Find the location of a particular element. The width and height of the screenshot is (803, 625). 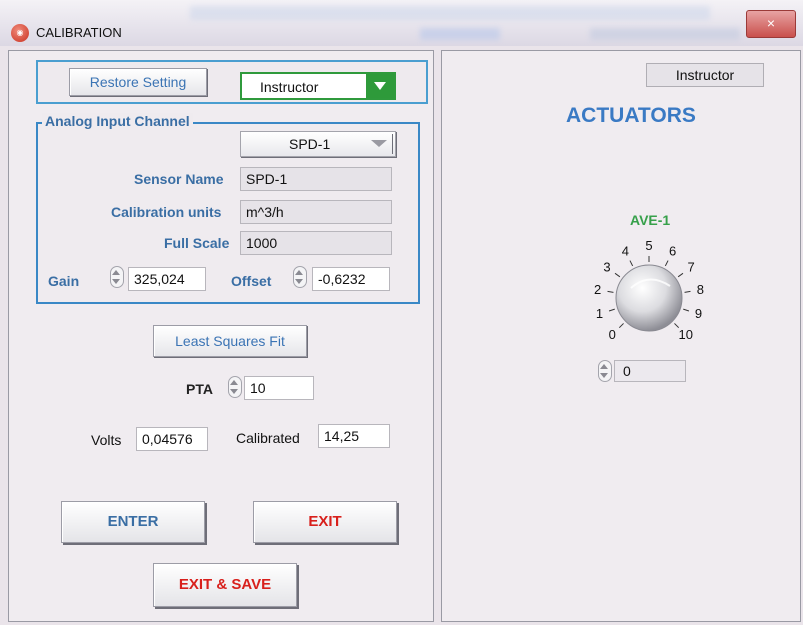

gain-field: 325,024 is located at coordinates (167, 279).